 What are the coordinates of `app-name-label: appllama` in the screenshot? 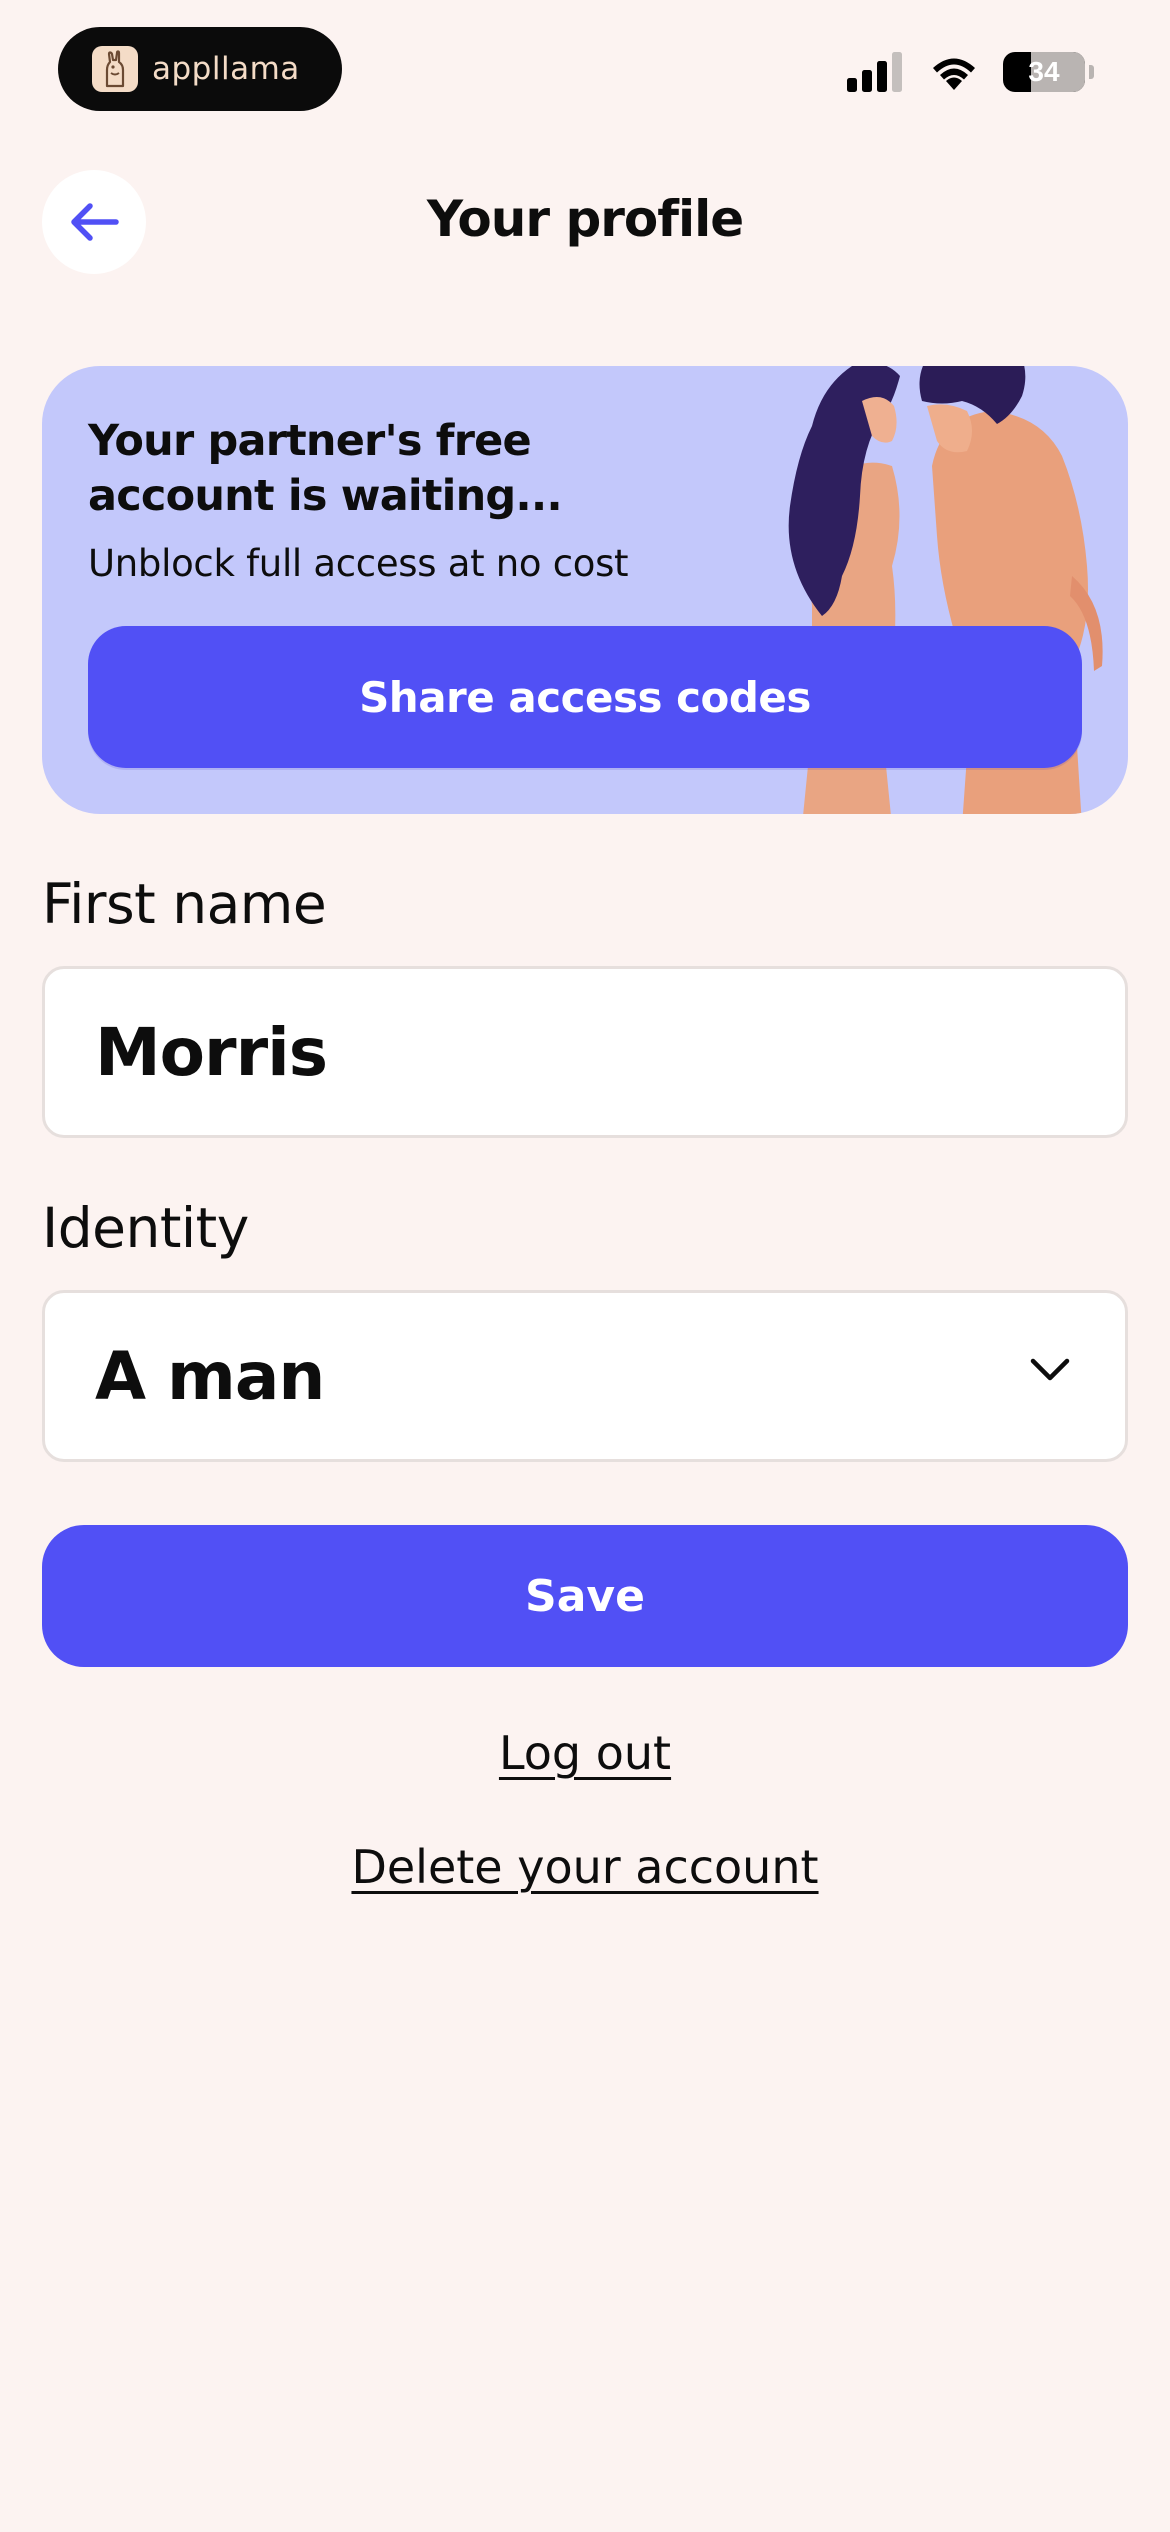 It's located at (226, 69).